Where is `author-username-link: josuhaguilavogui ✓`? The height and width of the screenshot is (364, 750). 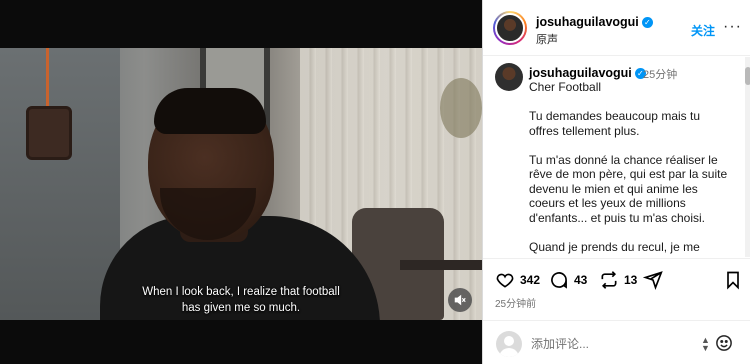 author-username-link: josuhaguilavogui ✓ is located at coordinates (594, 22).